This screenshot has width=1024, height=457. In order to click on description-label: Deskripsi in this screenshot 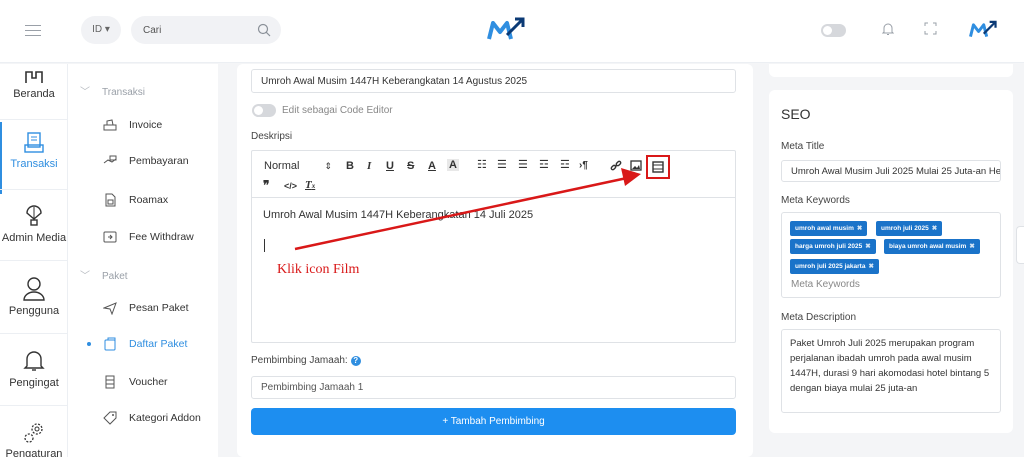, I will do `click(272, 136)`.